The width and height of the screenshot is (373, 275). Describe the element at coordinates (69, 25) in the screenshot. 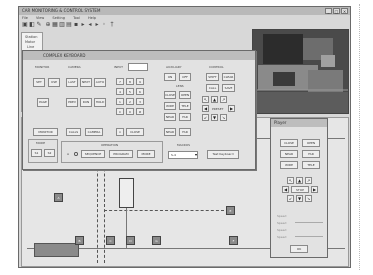

I see `print-icon: ▤` at that location.